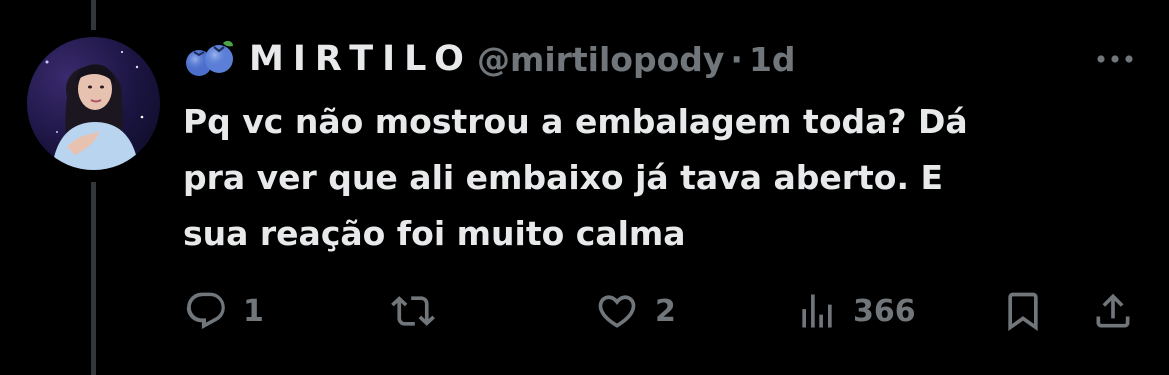 Image resolution: width=1169 pixels, height=375 pixels. I want to click on tweet-text-line: Pq vc não mostrou a embalagem toda? Dá, so click(575, 121).